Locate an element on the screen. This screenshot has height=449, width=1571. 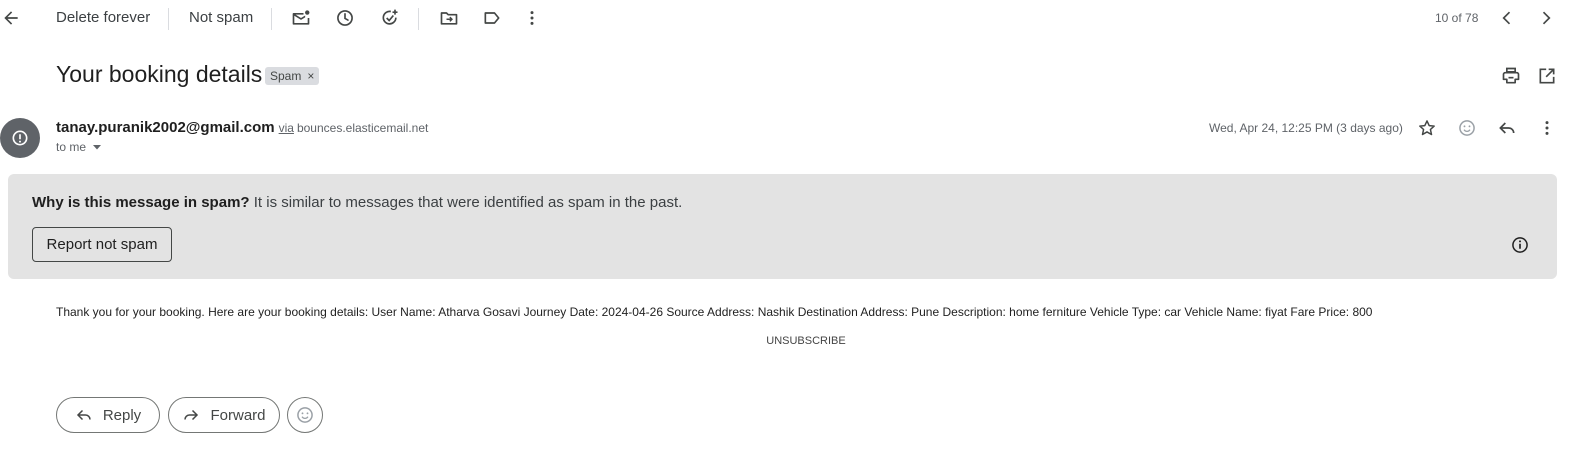
print-icon is located at coordinates (1511, 75).